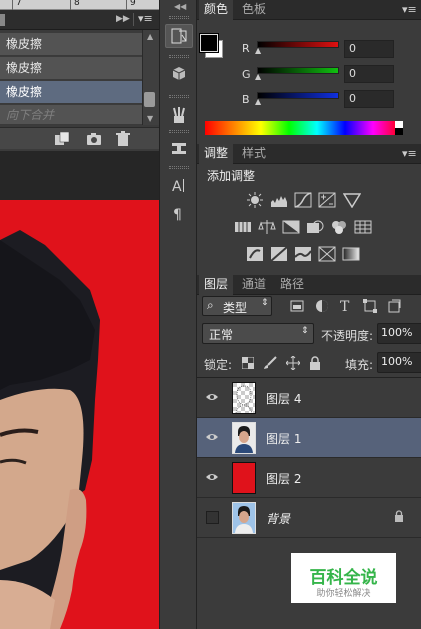 Image resolution: width=421 pixels, height=629 pixels. I want to click on blue-slider, so click(298, 95).